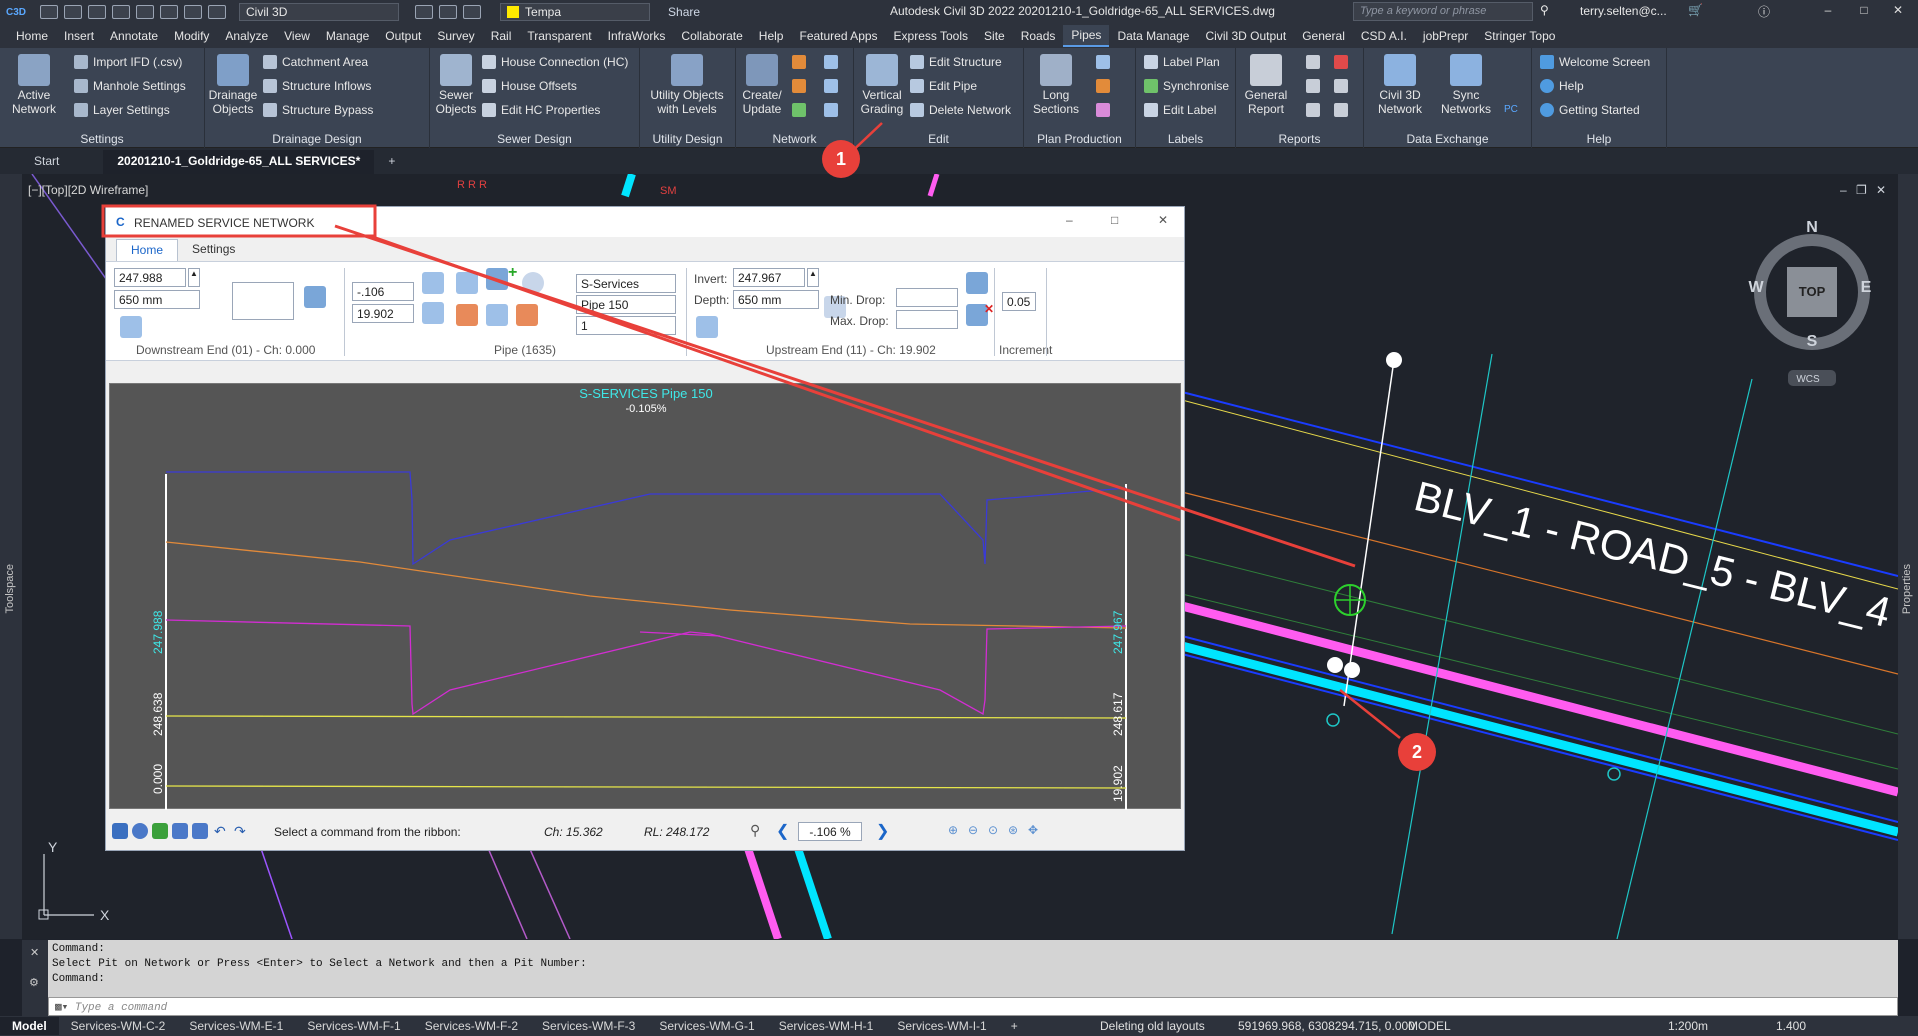  I want to click on layout-tab: Services-WM-C-2, so click(118, 1026).